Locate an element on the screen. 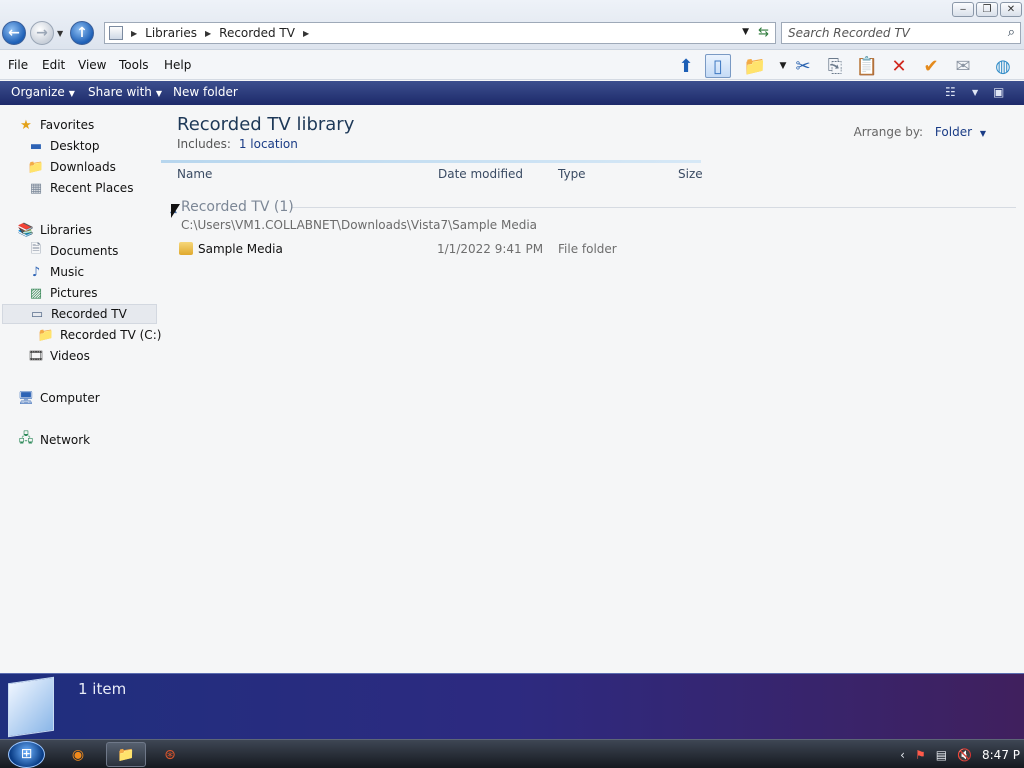 This screenshot has height=768, width=1024. column-header-type: Type is located at coordinates (572, 174).